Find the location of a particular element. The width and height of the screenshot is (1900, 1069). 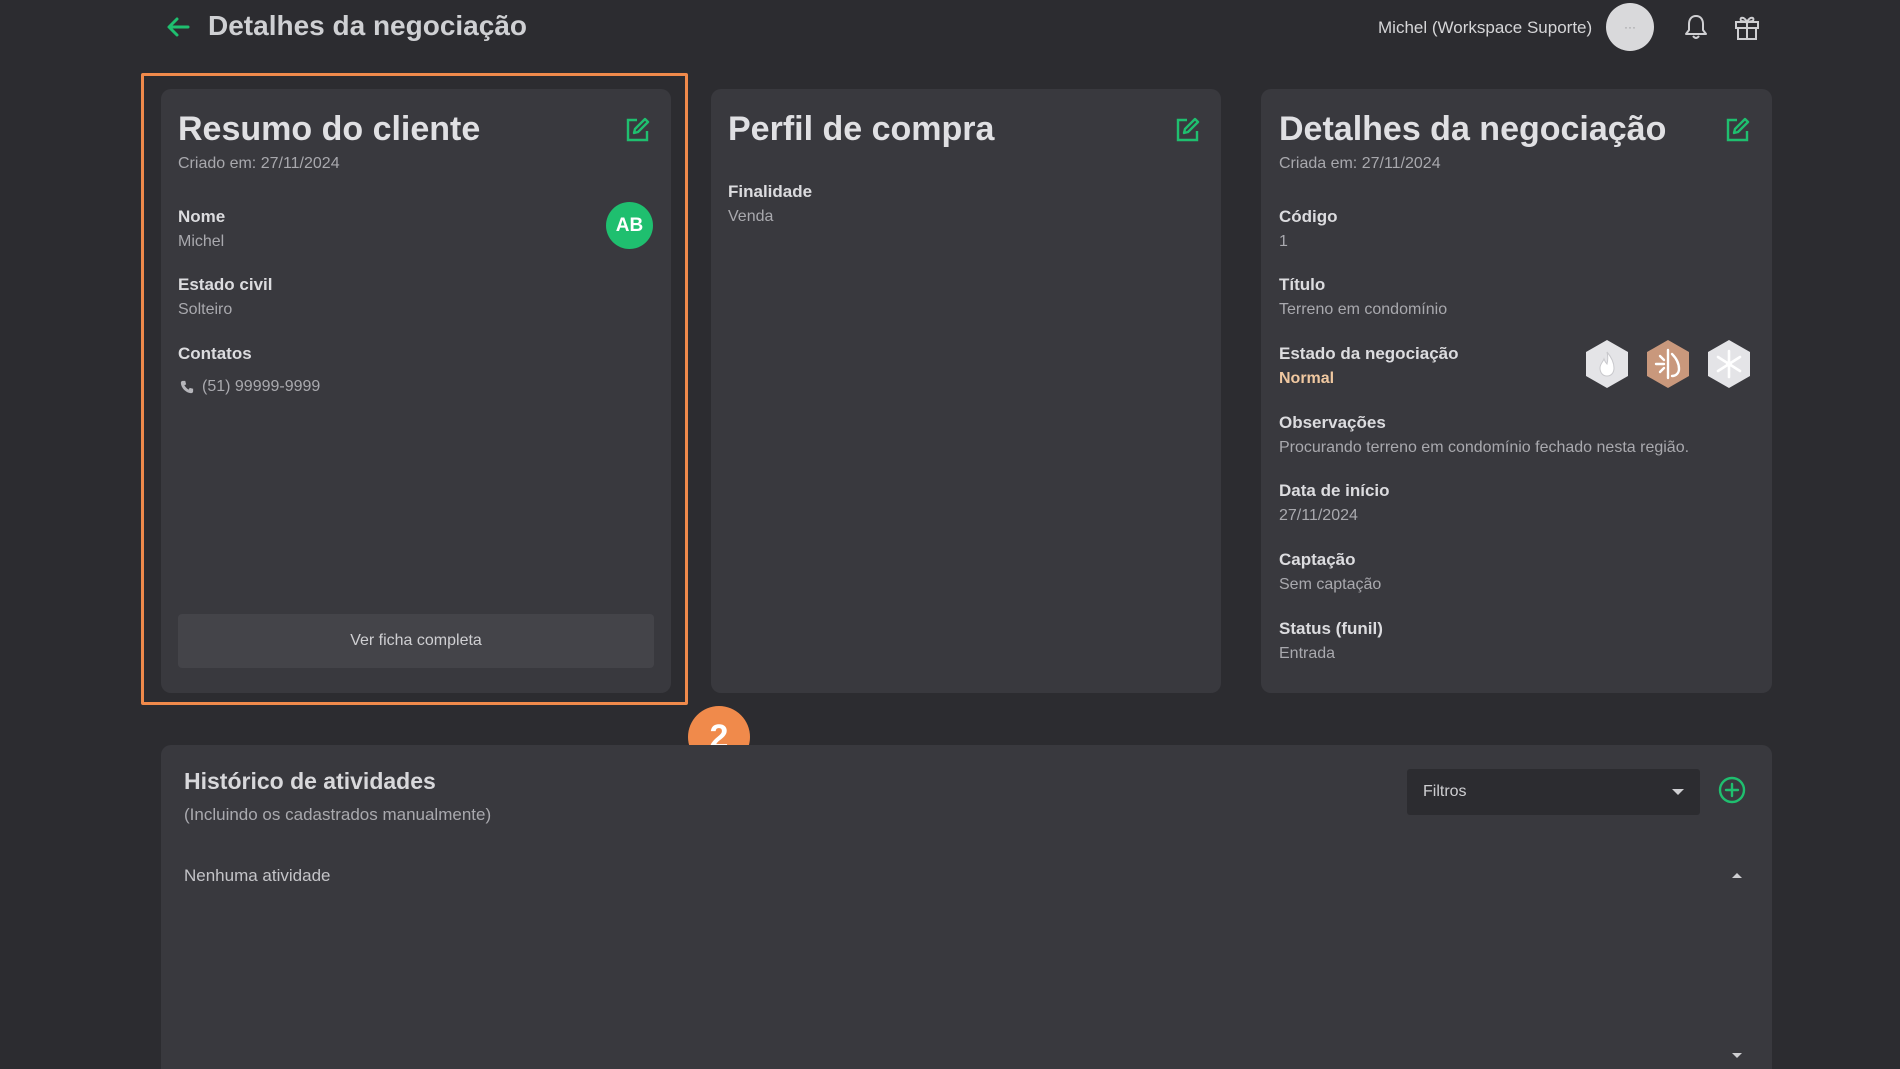

filters-select: Filtros is located at coordinates (1553, 792).